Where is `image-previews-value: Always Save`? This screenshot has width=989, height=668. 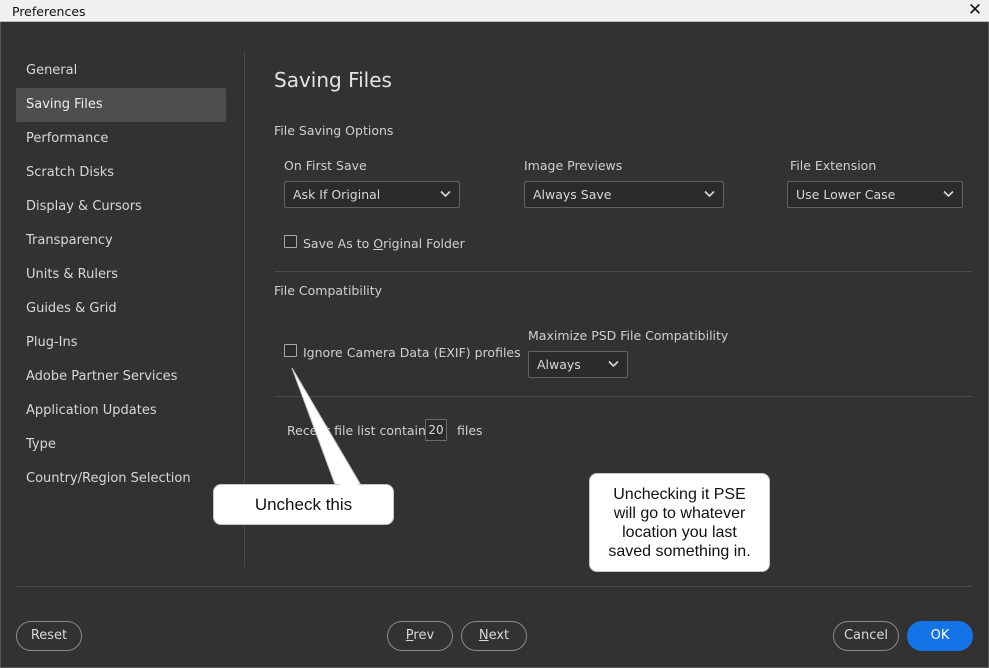
image-previews-value: Always Save is located at coordinates (572, 194).